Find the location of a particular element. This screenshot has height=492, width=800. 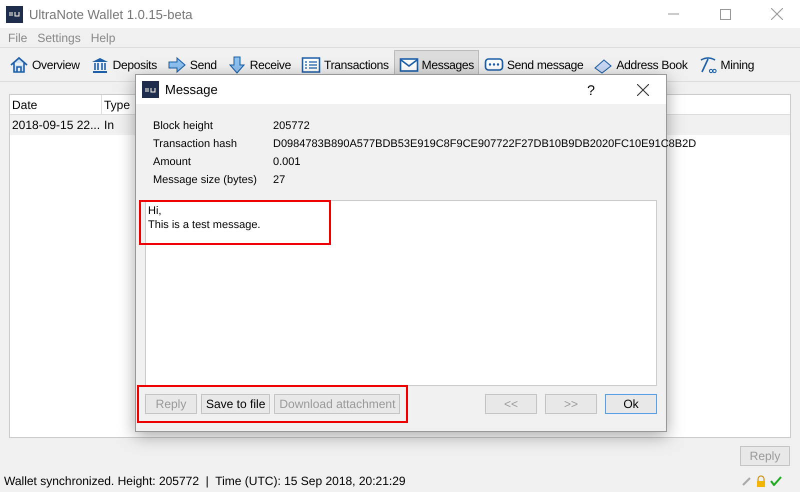

field-label: Message size (bytes) is located at coordinates (205, 181).